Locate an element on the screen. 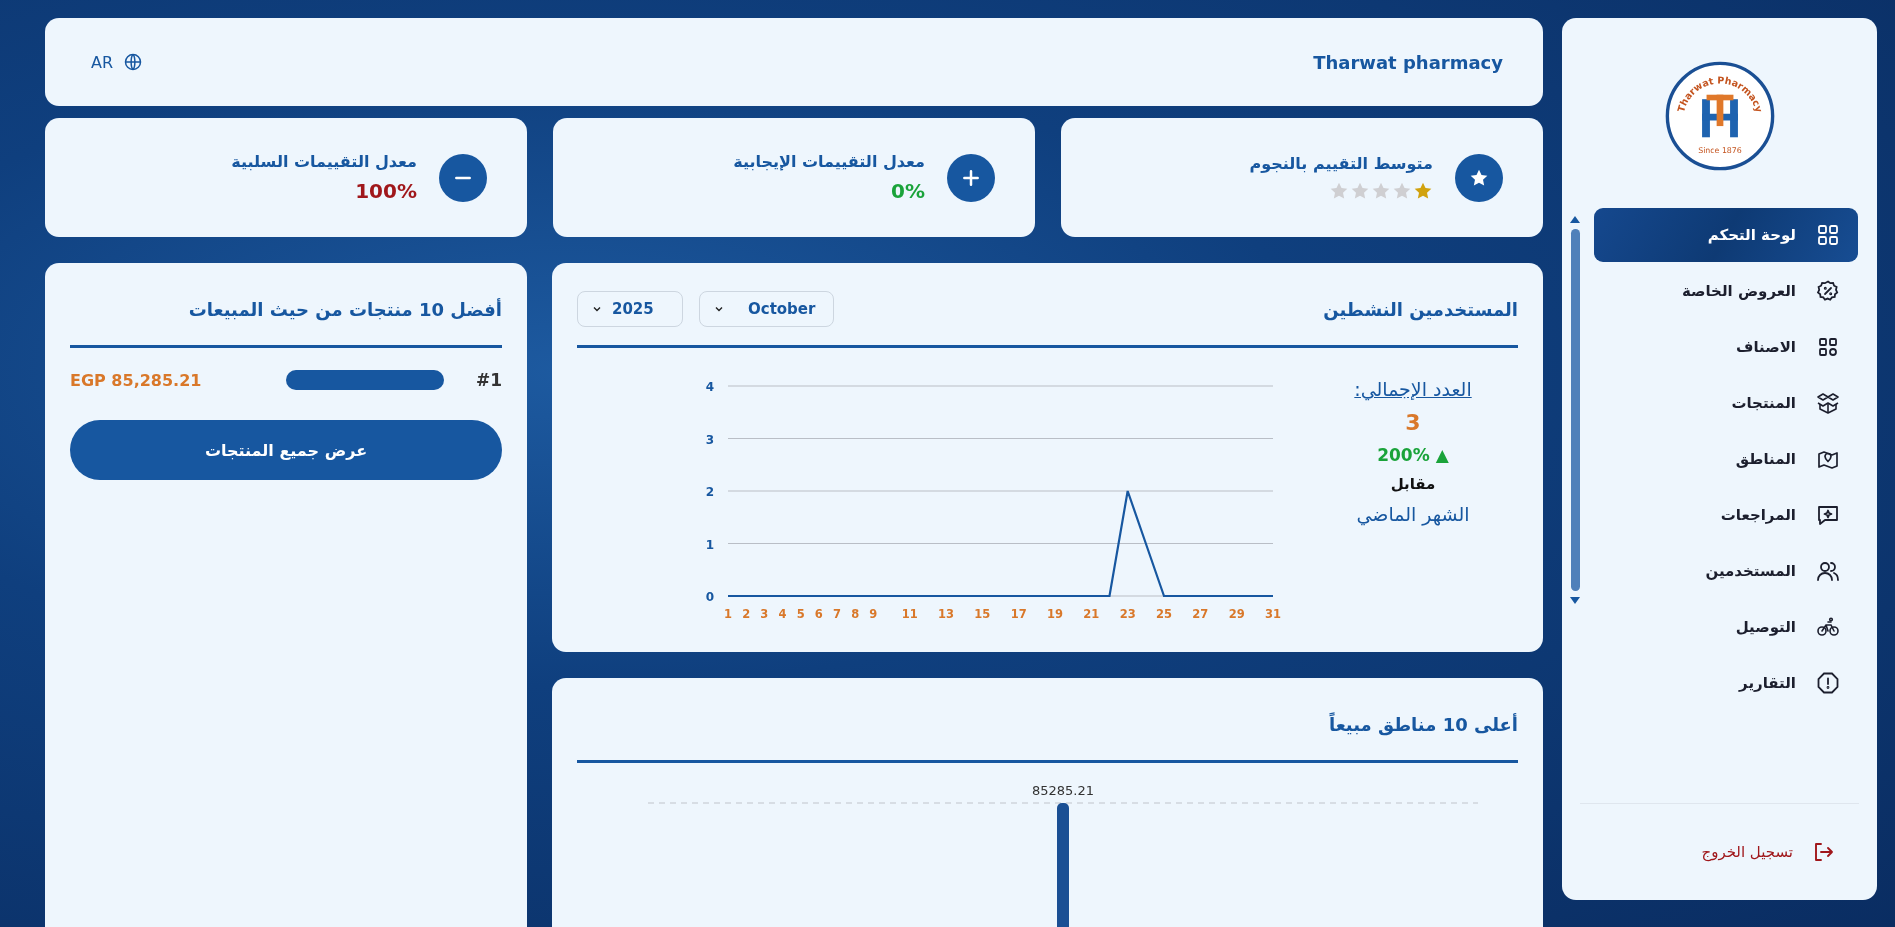 The height and width of the screenshot is (927, 1895). stat-value: 100% is located at coordinates (386, 191).